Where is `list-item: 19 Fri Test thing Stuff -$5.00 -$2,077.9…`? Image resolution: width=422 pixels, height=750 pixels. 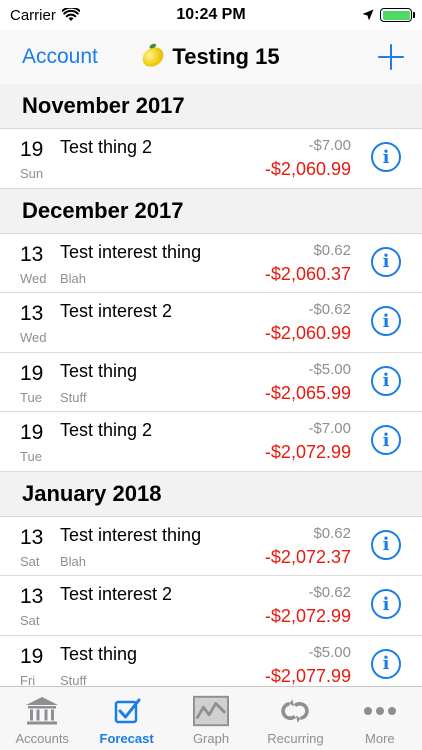 list-item: 19 Fri Test thing Stuff -$5.00 -$2,077.9… is located at coordinates (211, 661).